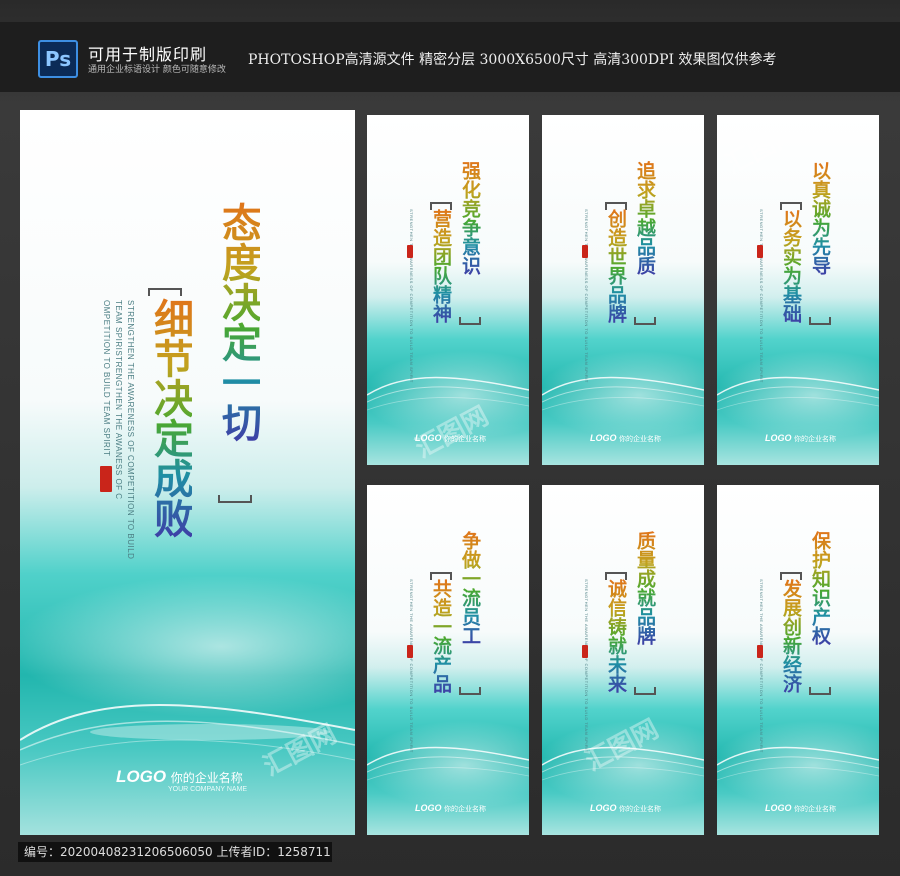 The width and height of the screenshot is (900, 876). What do you see at coordinates (820, 588) in the screenshot?
I see `slogan-line-1: 保护知识产权` at bounding box center [820, 588].